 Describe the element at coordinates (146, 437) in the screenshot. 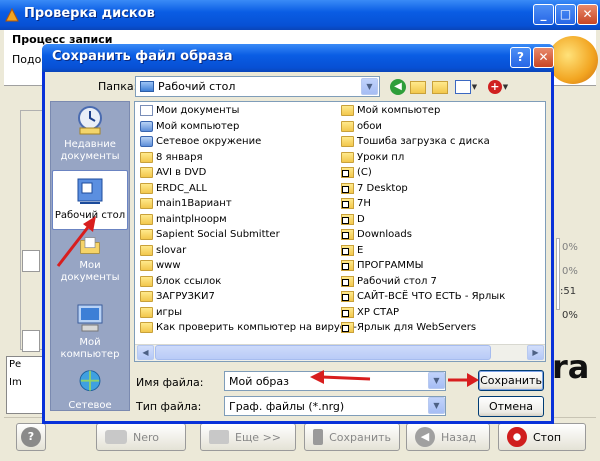

I see `bg-nero-label: Nero` at that location.